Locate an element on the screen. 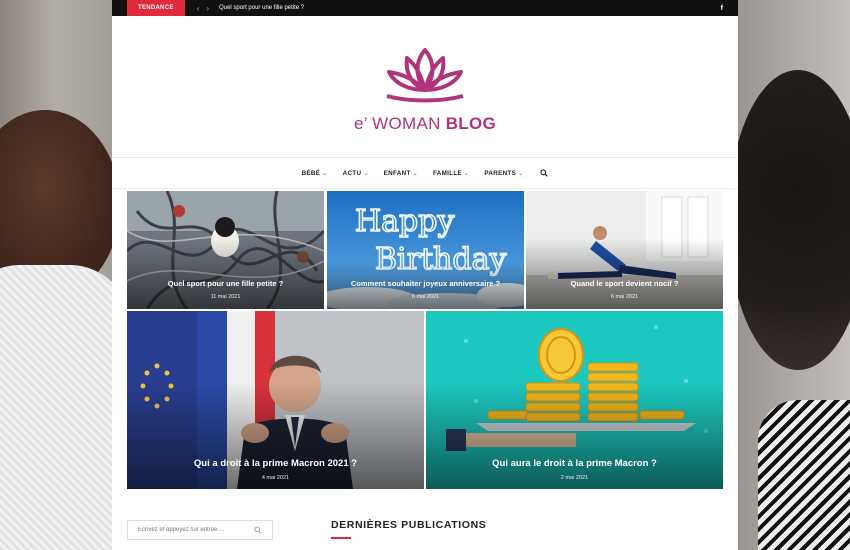 The width and height of the screenshot is (850, 550). card-date: 11 mai 2021 is located at coordinates (225, 297).